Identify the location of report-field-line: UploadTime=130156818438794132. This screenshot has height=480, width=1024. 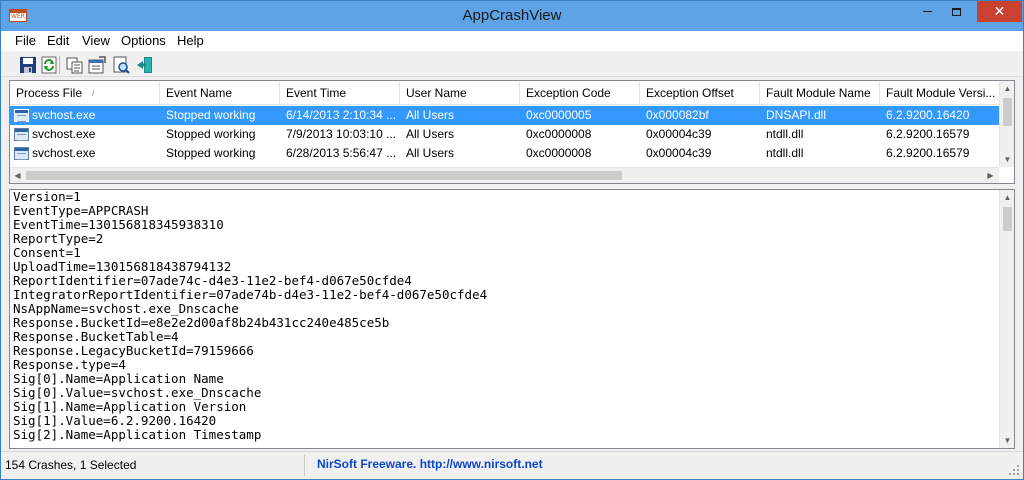
(122, 266).